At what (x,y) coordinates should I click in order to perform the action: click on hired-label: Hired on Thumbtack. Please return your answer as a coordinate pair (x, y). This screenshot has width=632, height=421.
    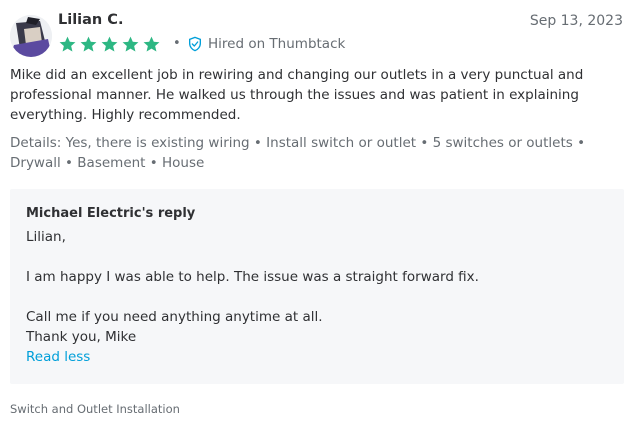
    Looking at the image, I should click on (277, 44).